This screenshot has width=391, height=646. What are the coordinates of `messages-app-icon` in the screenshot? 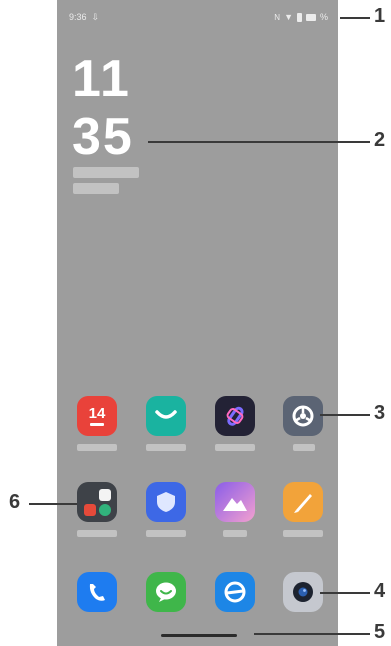 It's located at (166, 416).